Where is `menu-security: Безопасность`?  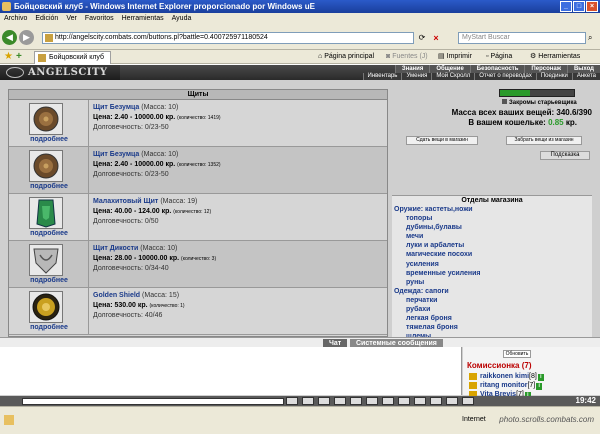 menu-security: Безопасность is located at coordinates (497, 69).